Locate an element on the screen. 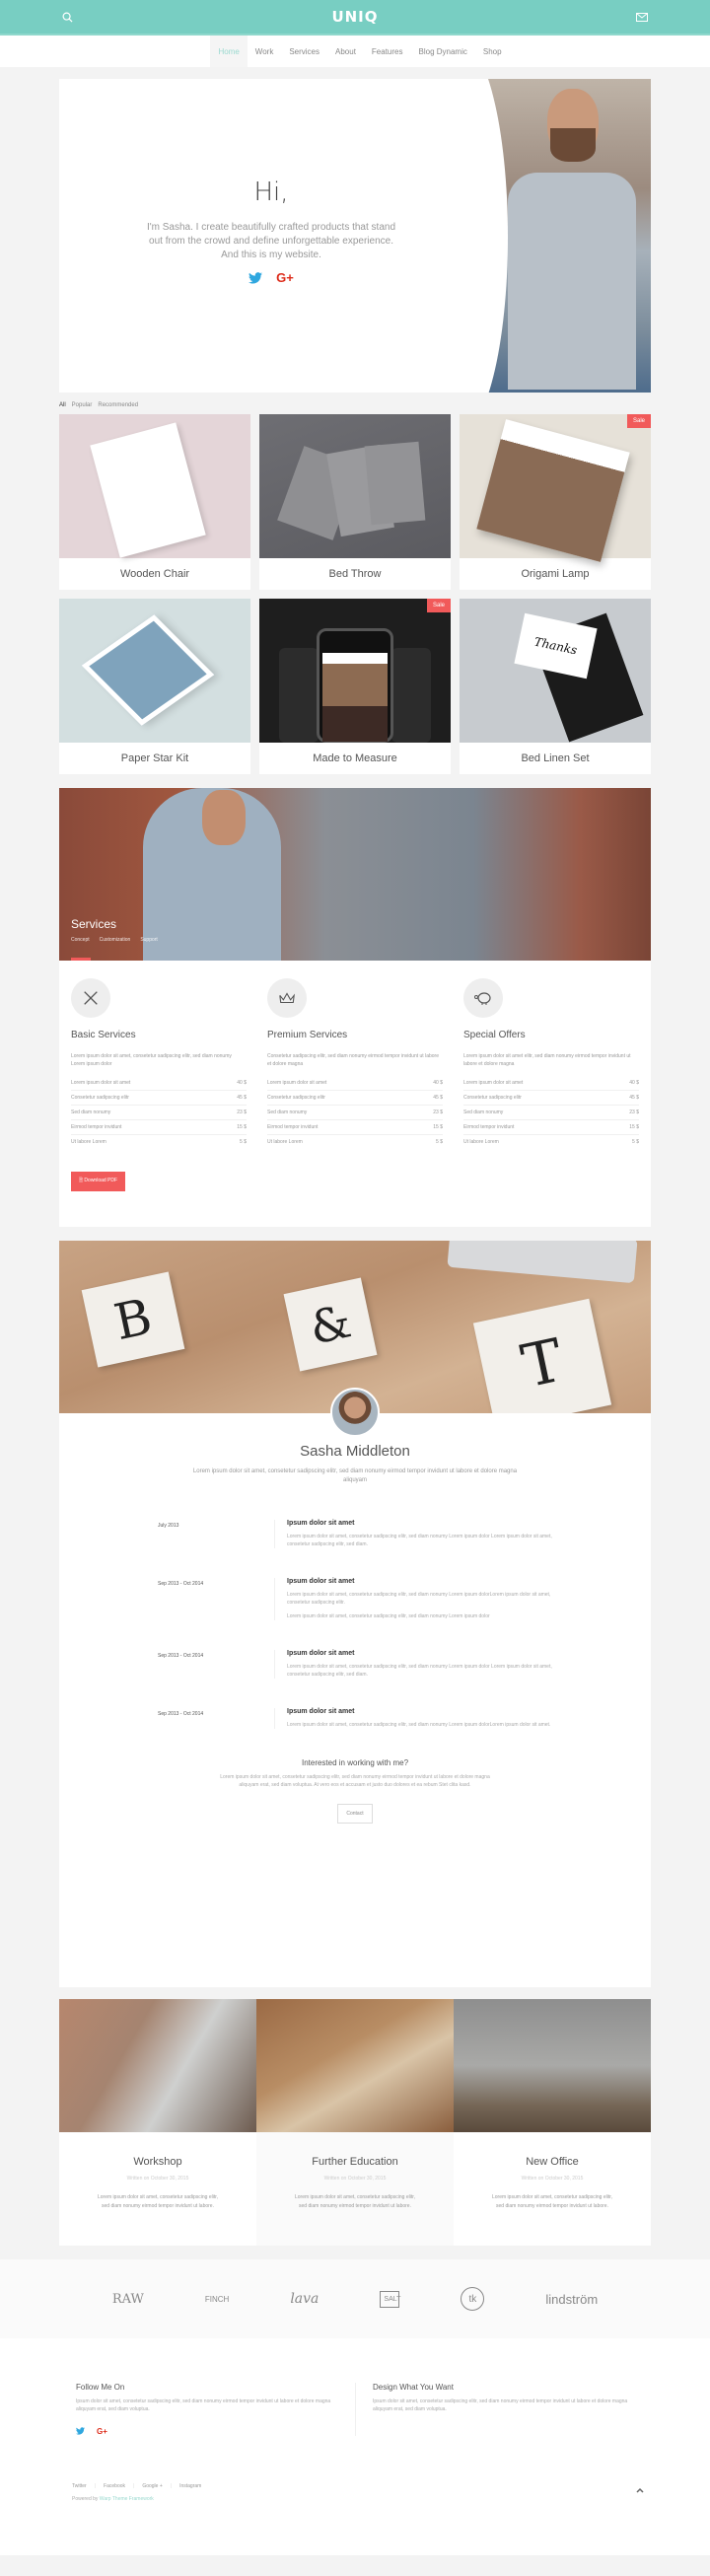 The width and height of the screenshot is (710, 2576). blog-title: Further Education is located at coordinates (355, 2162).